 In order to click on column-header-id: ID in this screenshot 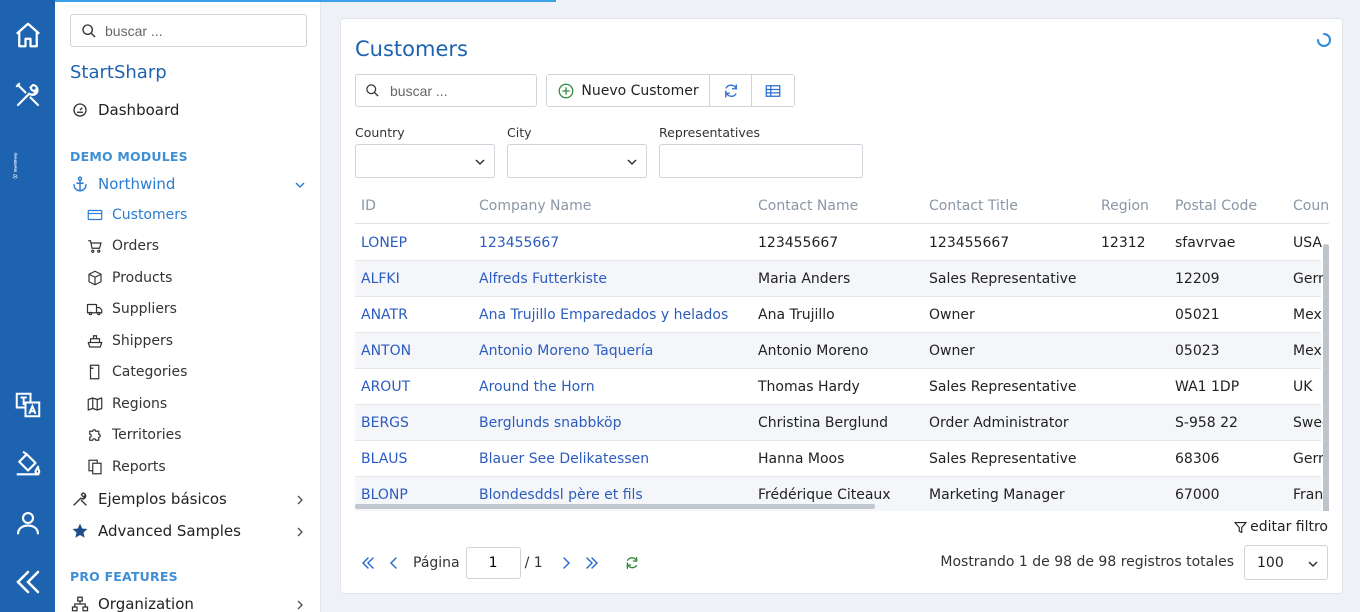, I will do `click(368, 206)`.